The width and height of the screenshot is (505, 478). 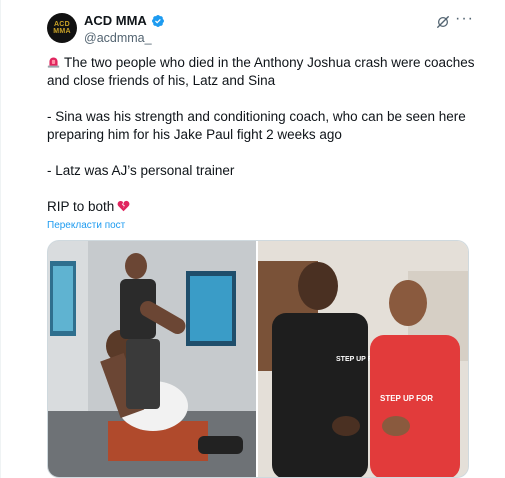 I want to click on rotating-light-icon, so click(x=53, y=62).